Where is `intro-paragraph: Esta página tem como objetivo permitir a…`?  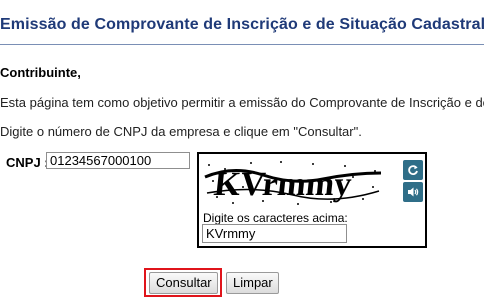 intro-paragraph: Esta página tem como objetivo permitir a… is located at coordinates (242, 102).